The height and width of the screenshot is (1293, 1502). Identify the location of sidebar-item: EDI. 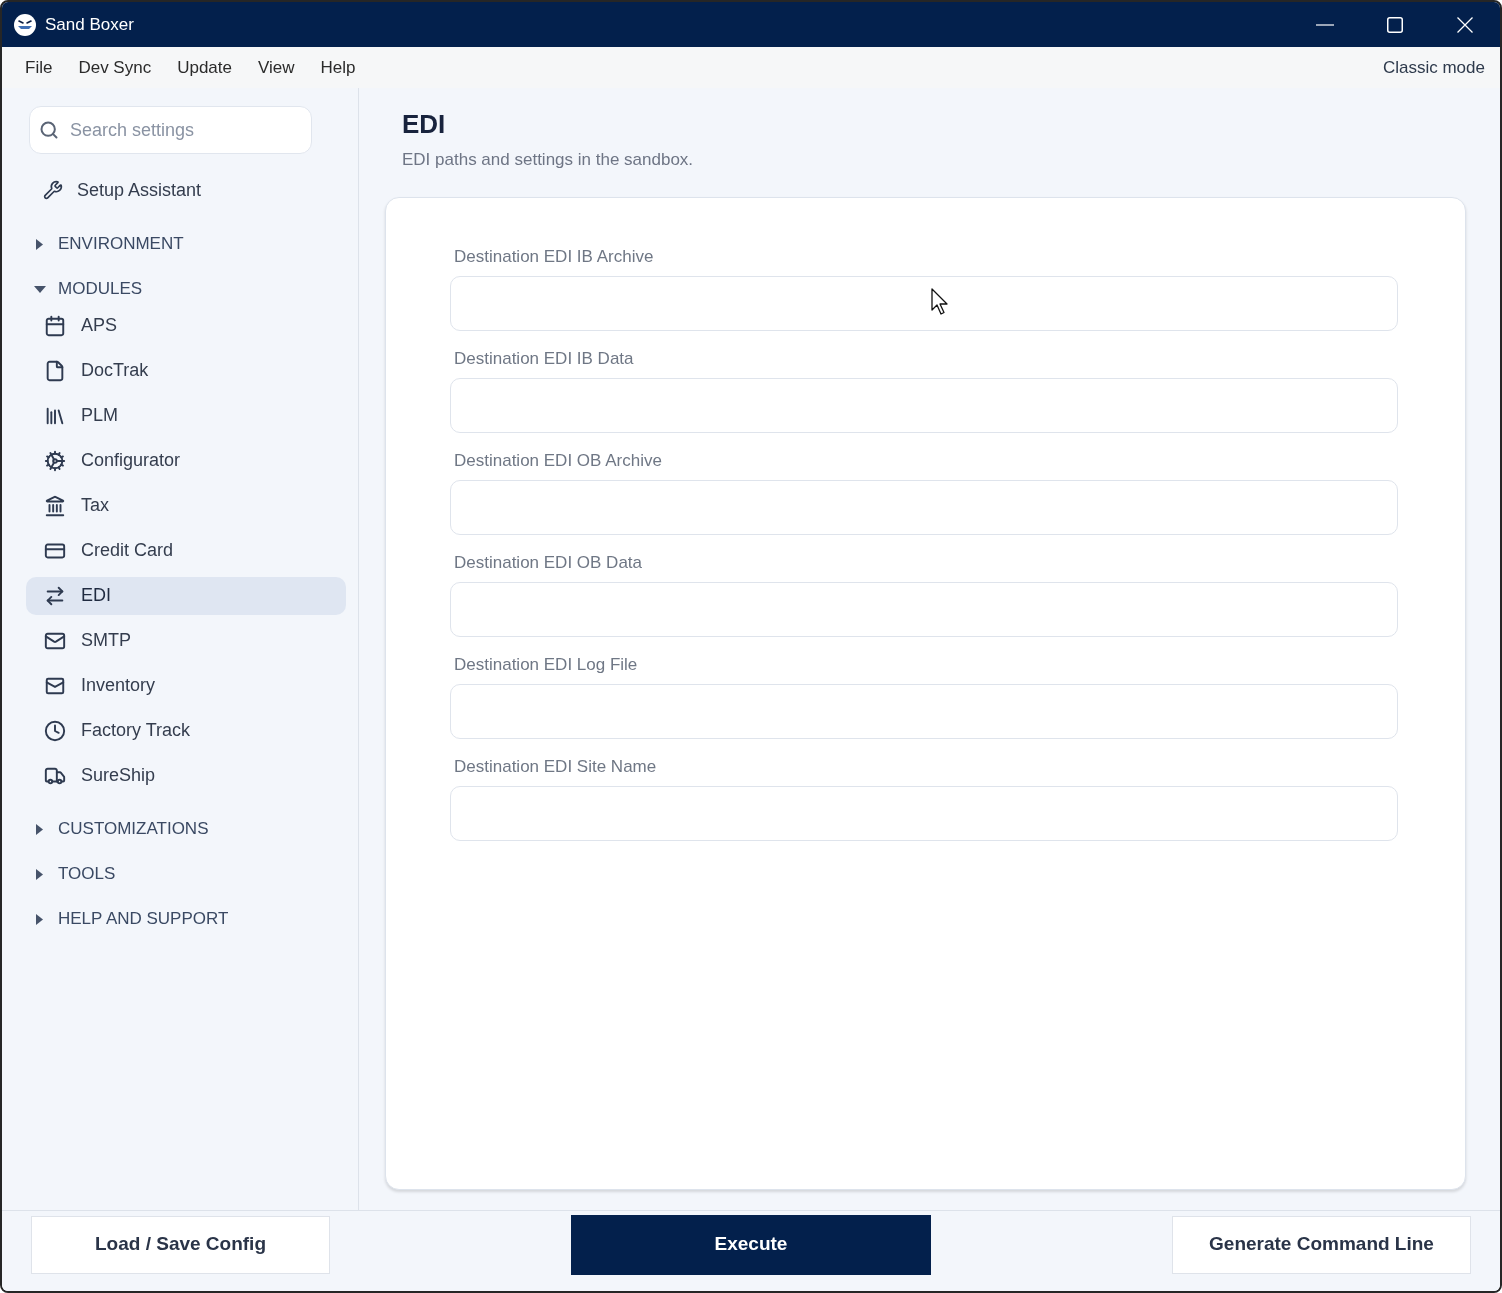
(186, 595).